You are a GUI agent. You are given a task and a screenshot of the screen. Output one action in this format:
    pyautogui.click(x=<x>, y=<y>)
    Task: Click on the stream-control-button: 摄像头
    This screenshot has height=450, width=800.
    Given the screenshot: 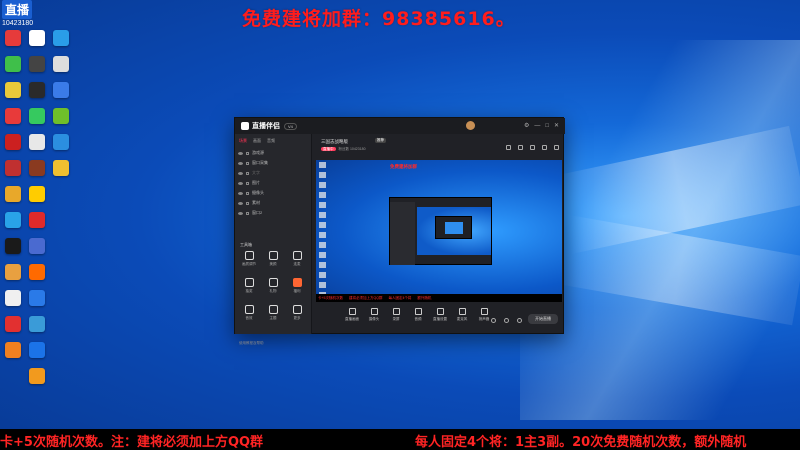 What is the action you would take?
    pyautogui.click(x=374, y=318)
    